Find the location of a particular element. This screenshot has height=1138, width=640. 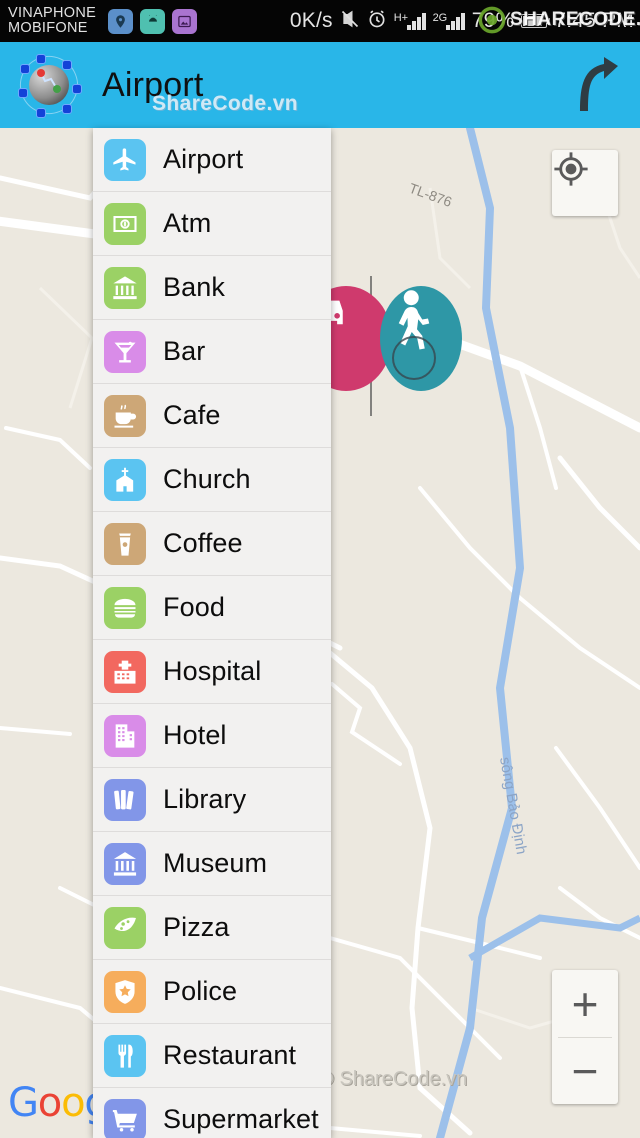

list-item-label: Pizza is located at coordinates (196, 927).